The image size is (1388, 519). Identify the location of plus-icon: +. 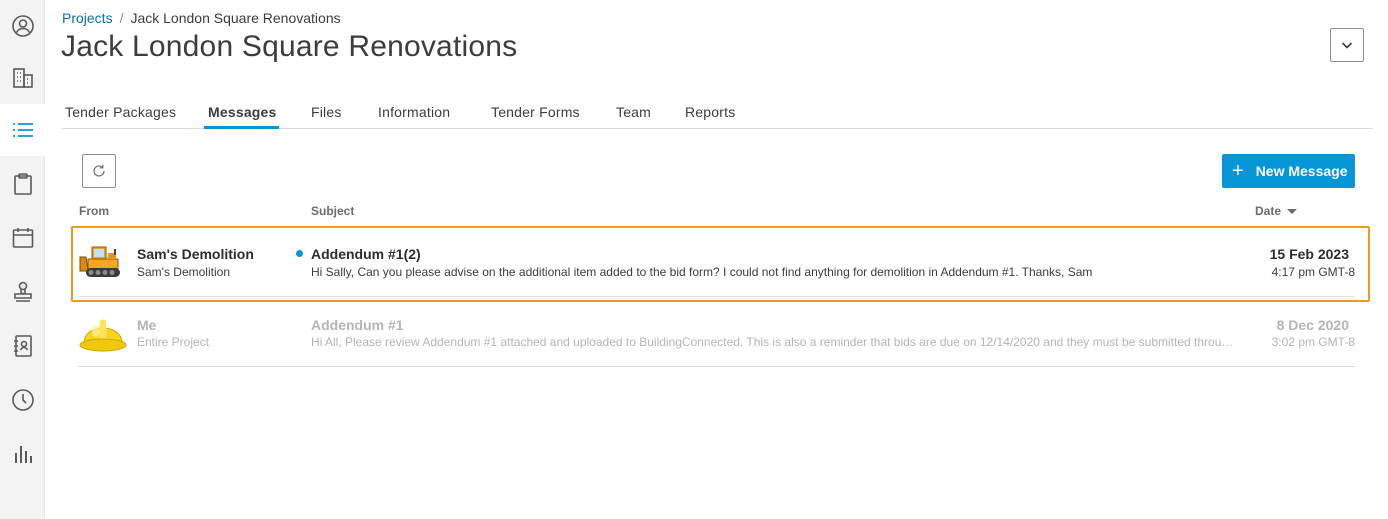
(1238, 171).